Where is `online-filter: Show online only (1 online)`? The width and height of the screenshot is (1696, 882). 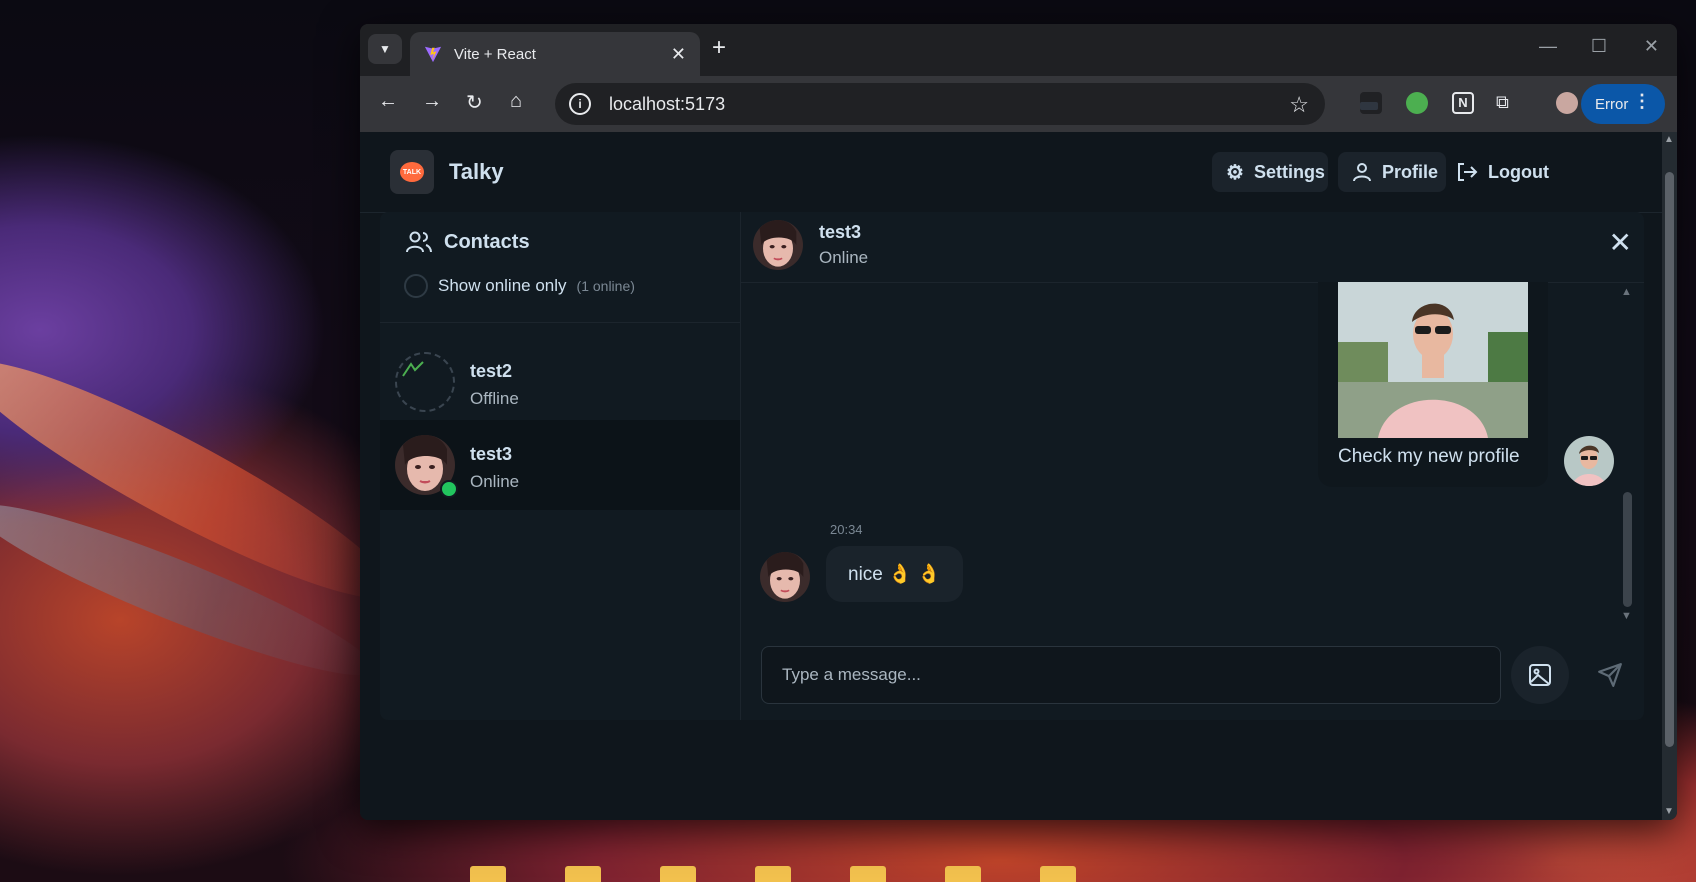 online-filter: Show online only (1 online) is located at coordinates (519, 286).